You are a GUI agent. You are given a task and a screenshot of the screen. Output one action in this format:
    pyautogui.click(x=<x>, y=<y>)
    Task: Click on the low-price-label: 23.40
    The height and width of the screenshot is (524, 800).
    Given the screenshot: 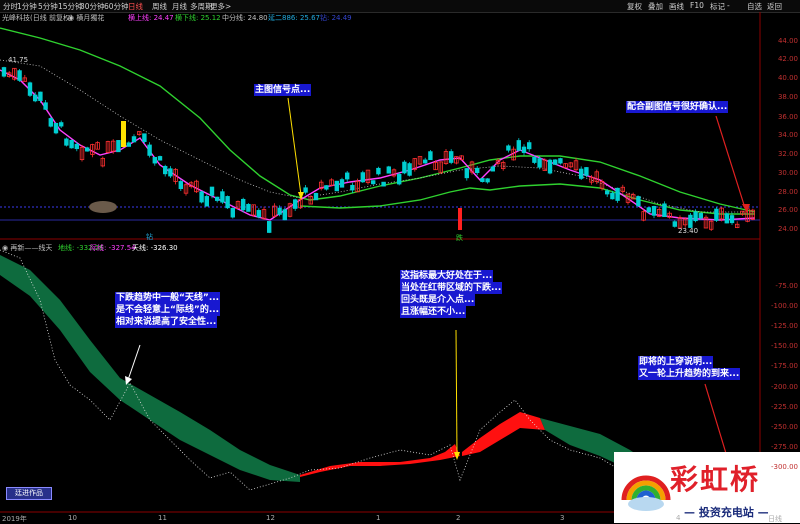 What is the action you would take?
    pyautogui.click(x=688, y=231)
    